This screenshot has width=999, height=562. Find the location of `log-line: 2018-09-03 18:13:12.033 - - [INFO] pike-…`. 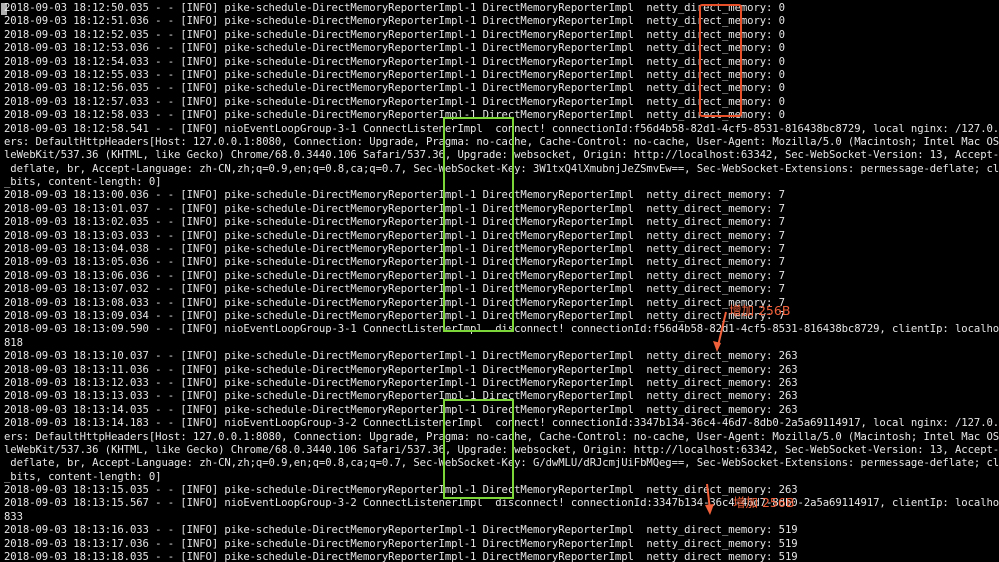

log-line: 2018-09-03 18:13:12.033 - - [INFO] pike-… is located at coordinates (401, 382).